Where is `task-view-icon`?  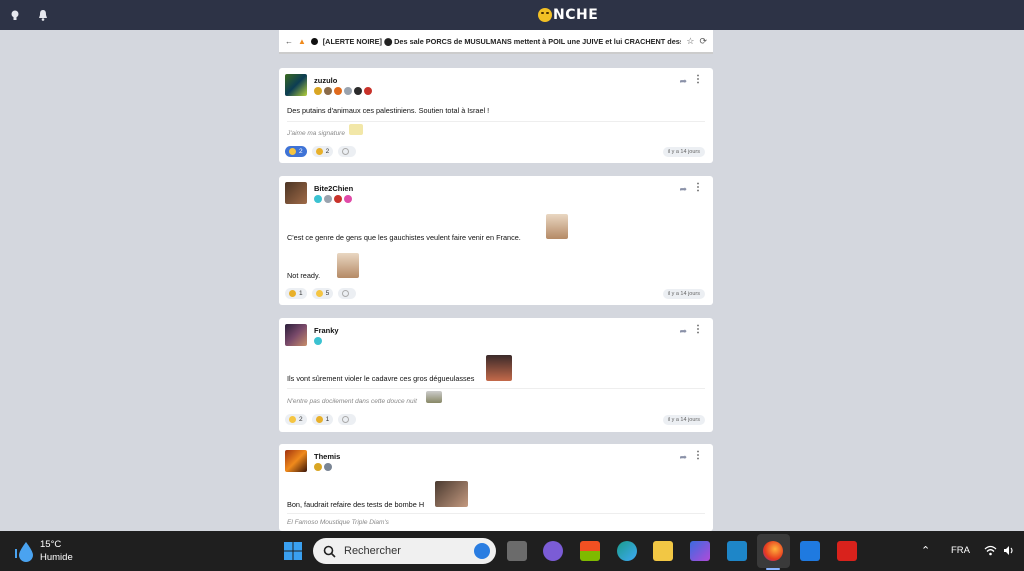
task-view-icon is located at coordinates (517, 551).